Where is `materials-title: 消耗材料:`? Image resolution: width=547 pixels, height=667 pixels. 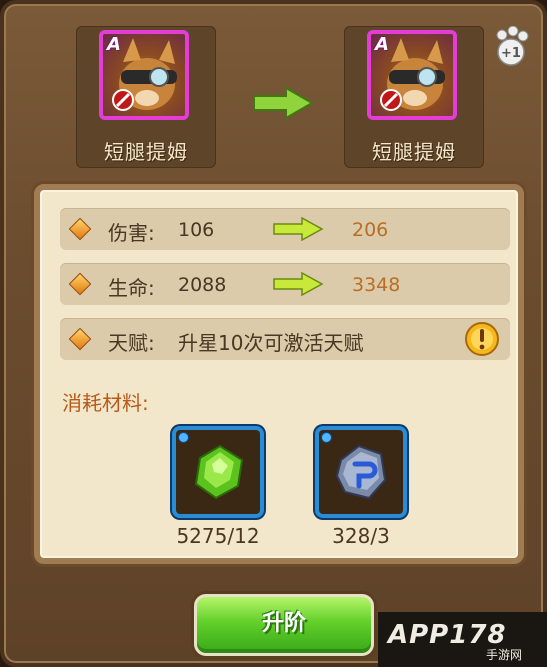 materials-title: 消耗材料: is located at coordinates (105, 403).